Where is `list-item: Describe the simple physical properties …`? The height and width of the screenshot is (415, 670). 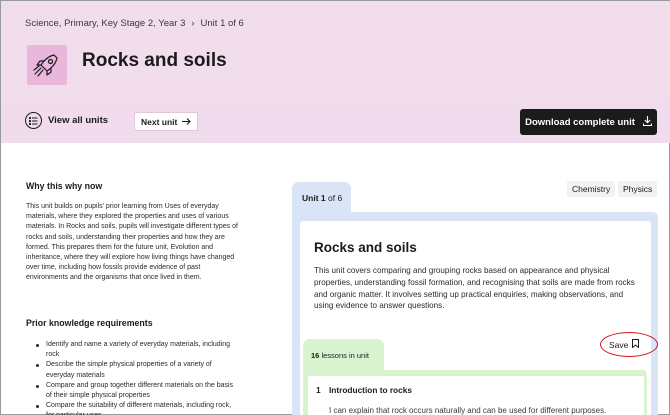 list-item: Describe the simple physical properties … is located at coordinates (135, 370).